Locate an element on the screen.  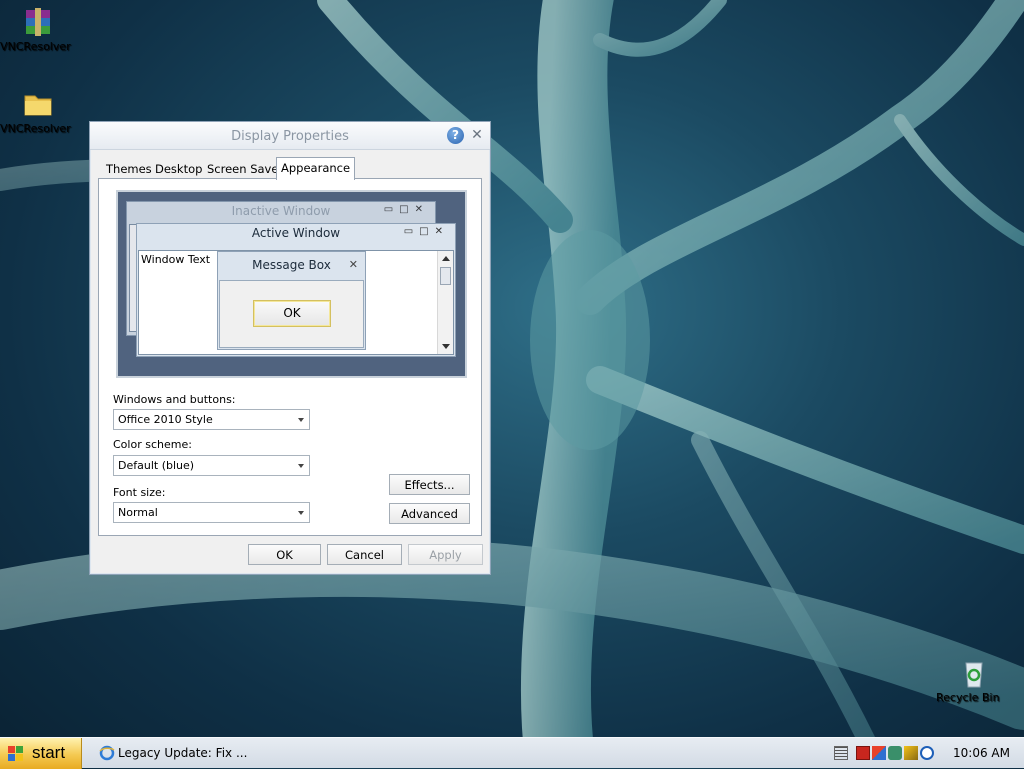
font-size-value: Normal is located at coordinates (138, 512).